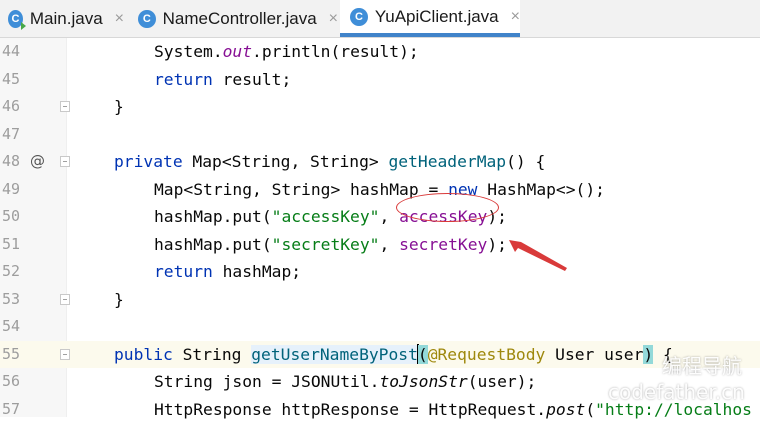 The image size is (760, 423). I want to click on line-number: 44, so click(10, 52).